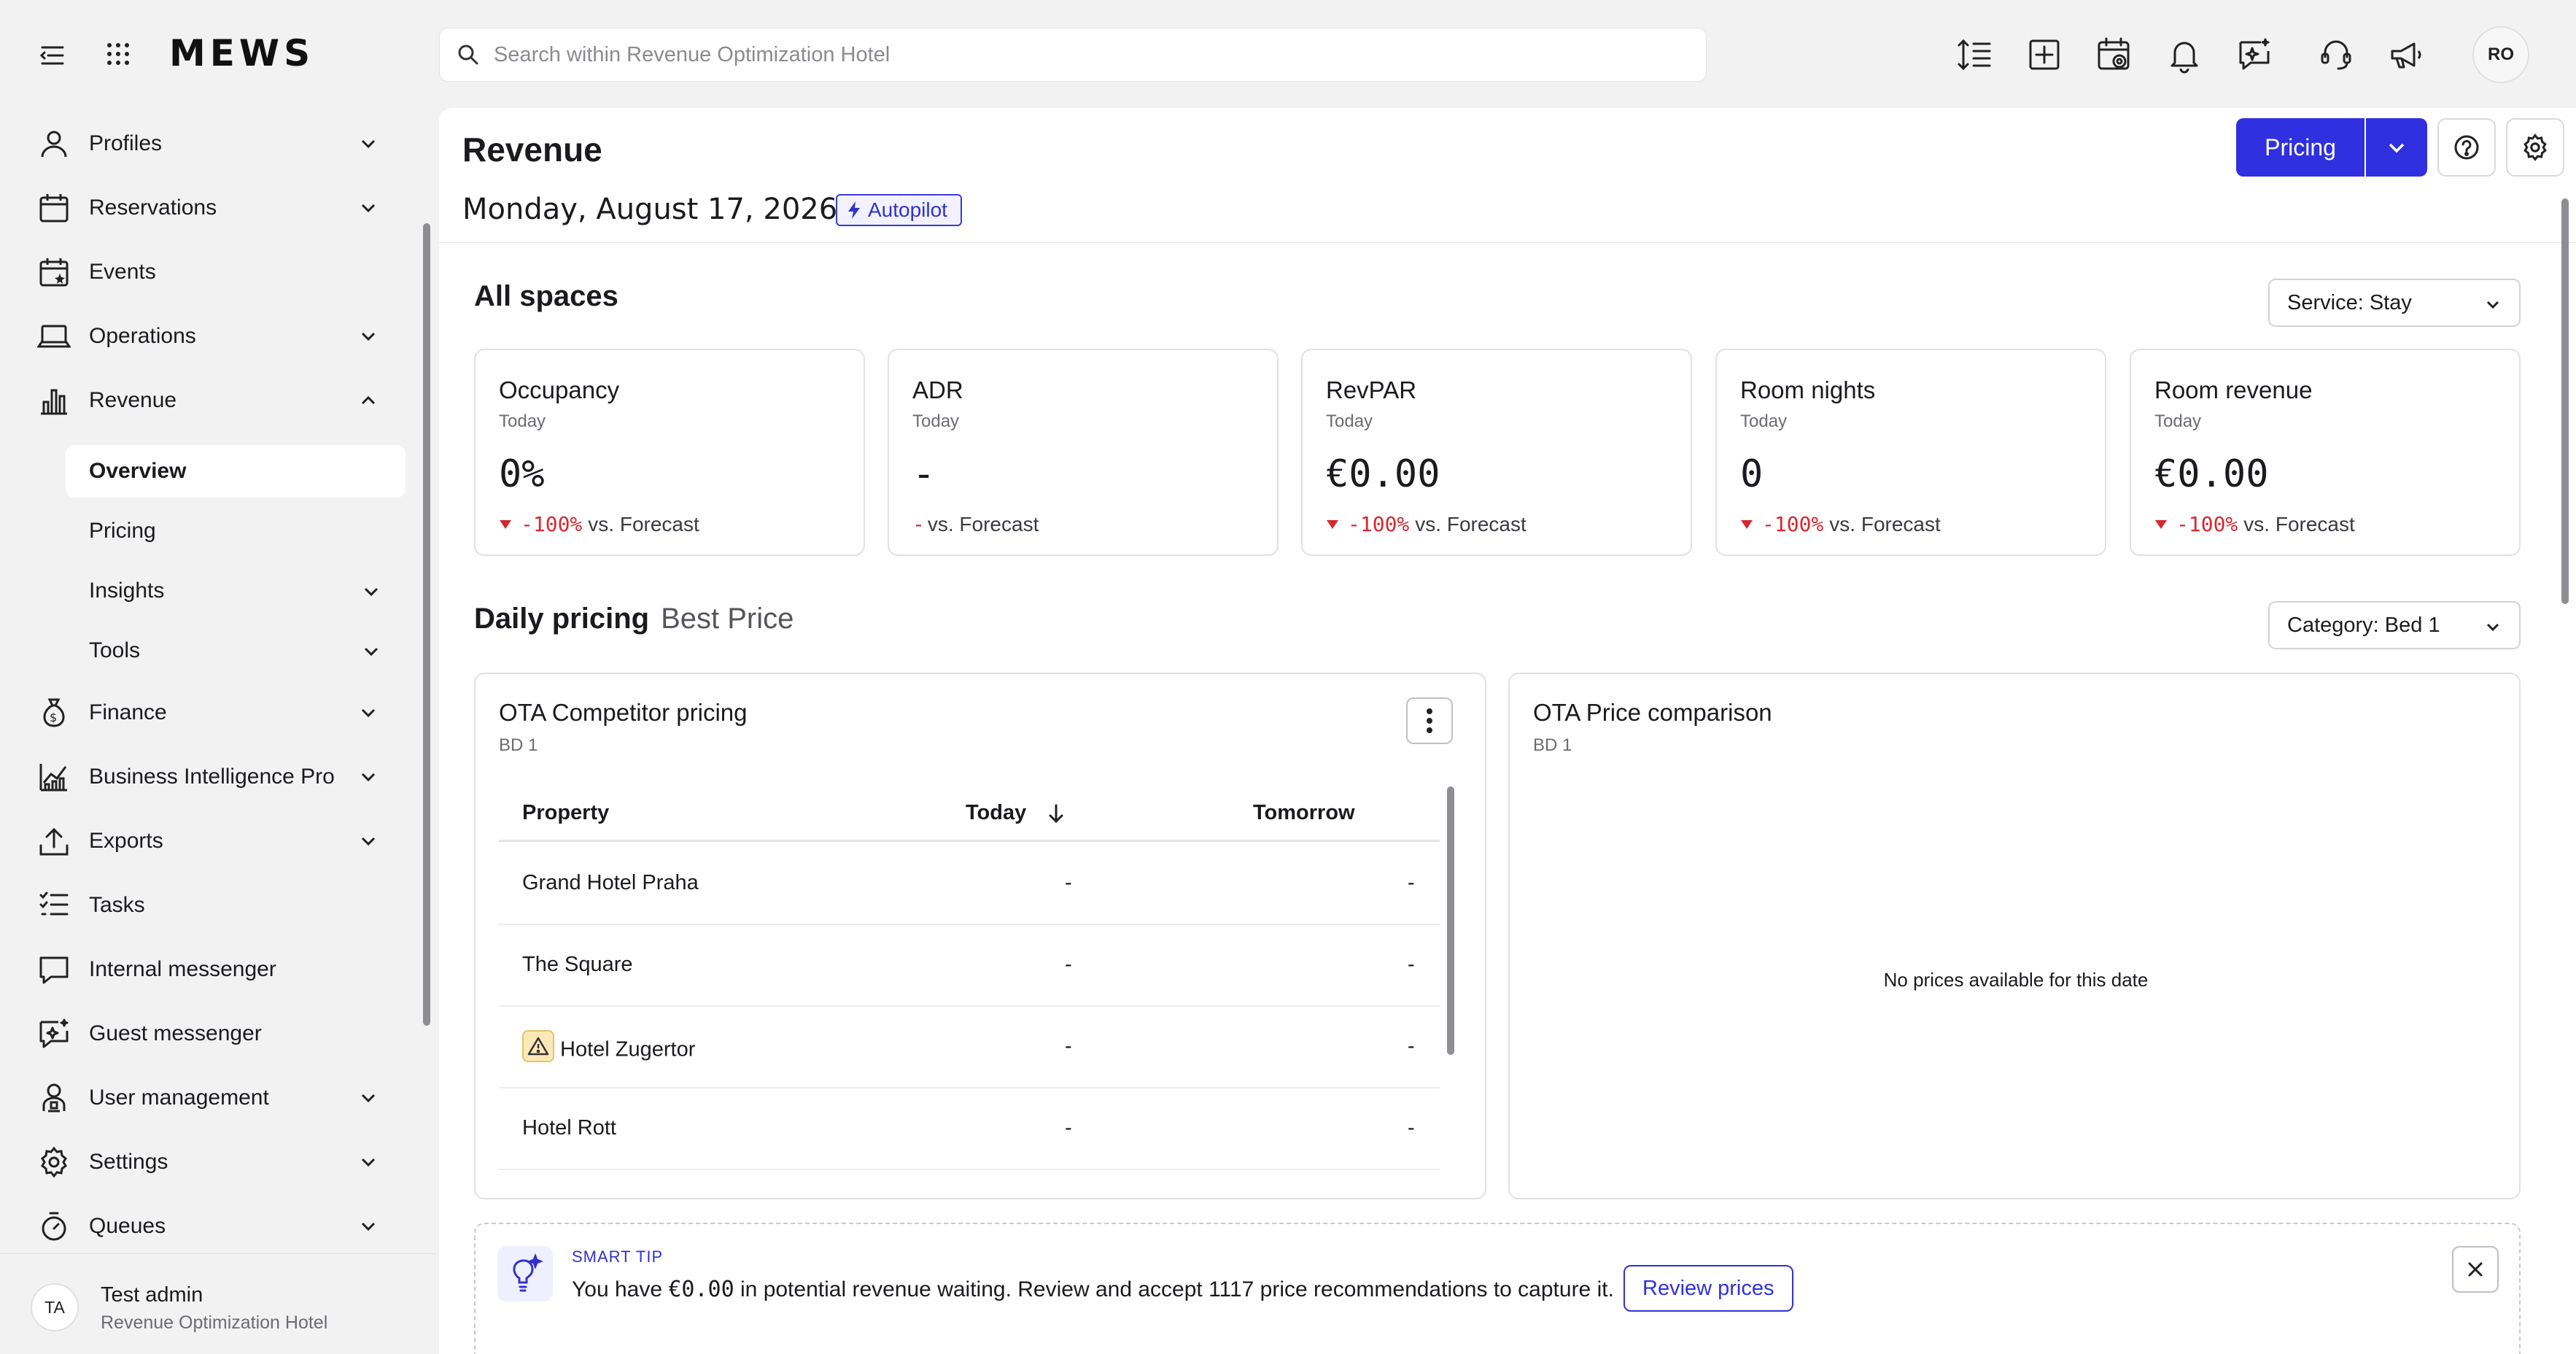 This screenshot has width=2576, height=1354. I want to click on table-row: Hotel Rott - -, so click(969, 1129).